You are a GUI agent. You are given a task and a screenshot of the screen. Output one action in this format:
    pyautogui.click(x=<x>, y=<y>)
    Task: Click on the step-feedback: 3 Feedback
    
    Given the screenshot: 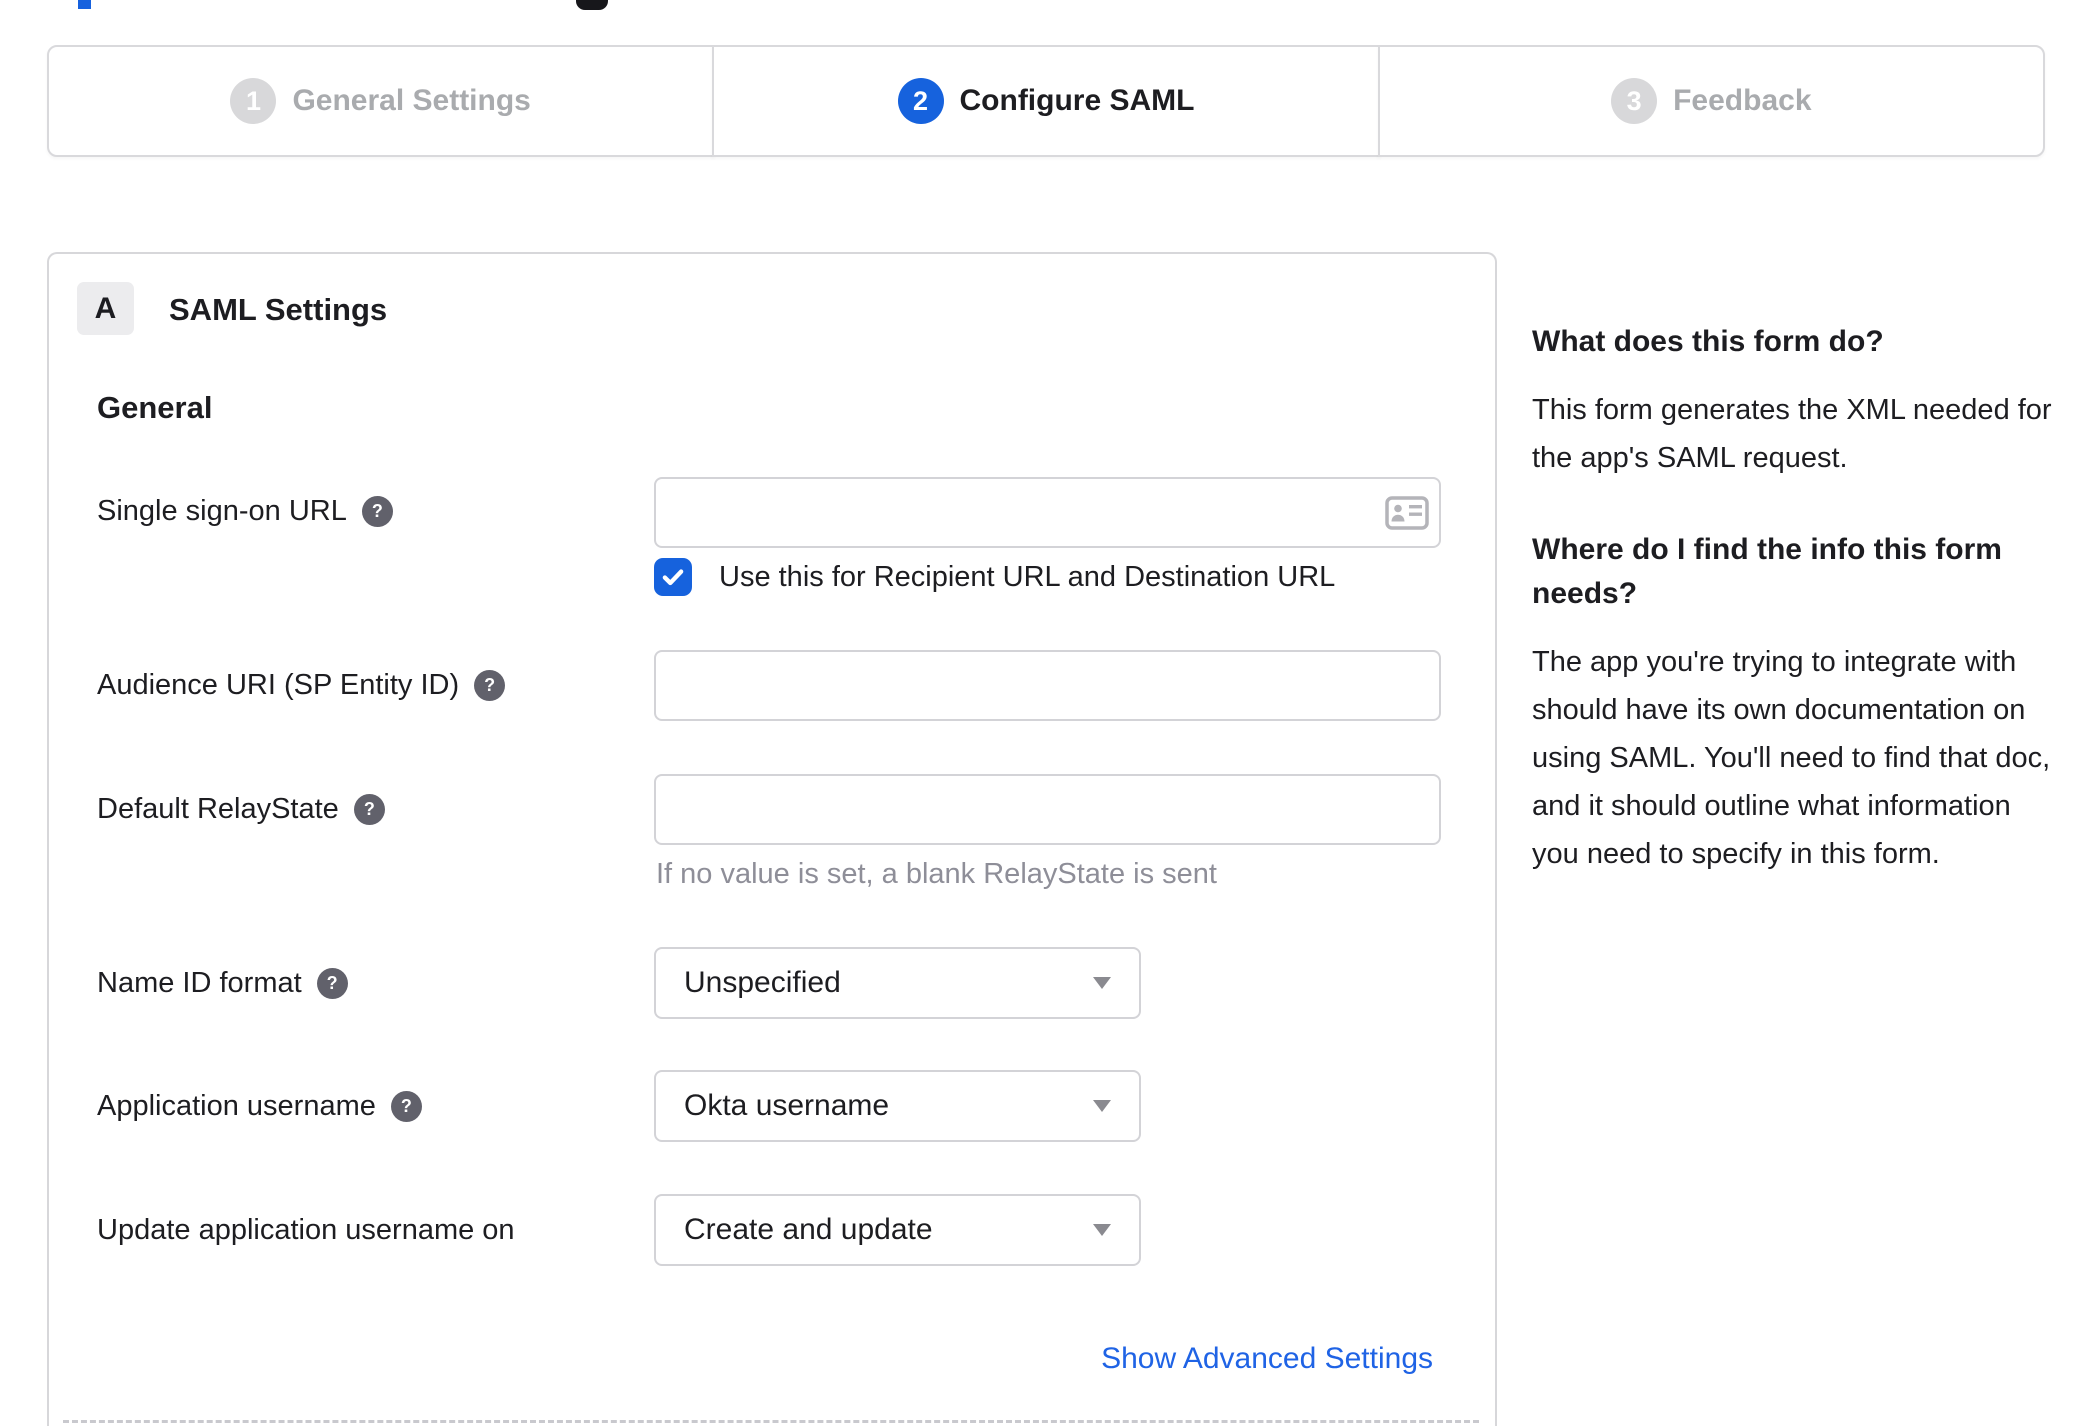 What is the action you would take?
    pyautogui.click(x=1711, y=101)
    